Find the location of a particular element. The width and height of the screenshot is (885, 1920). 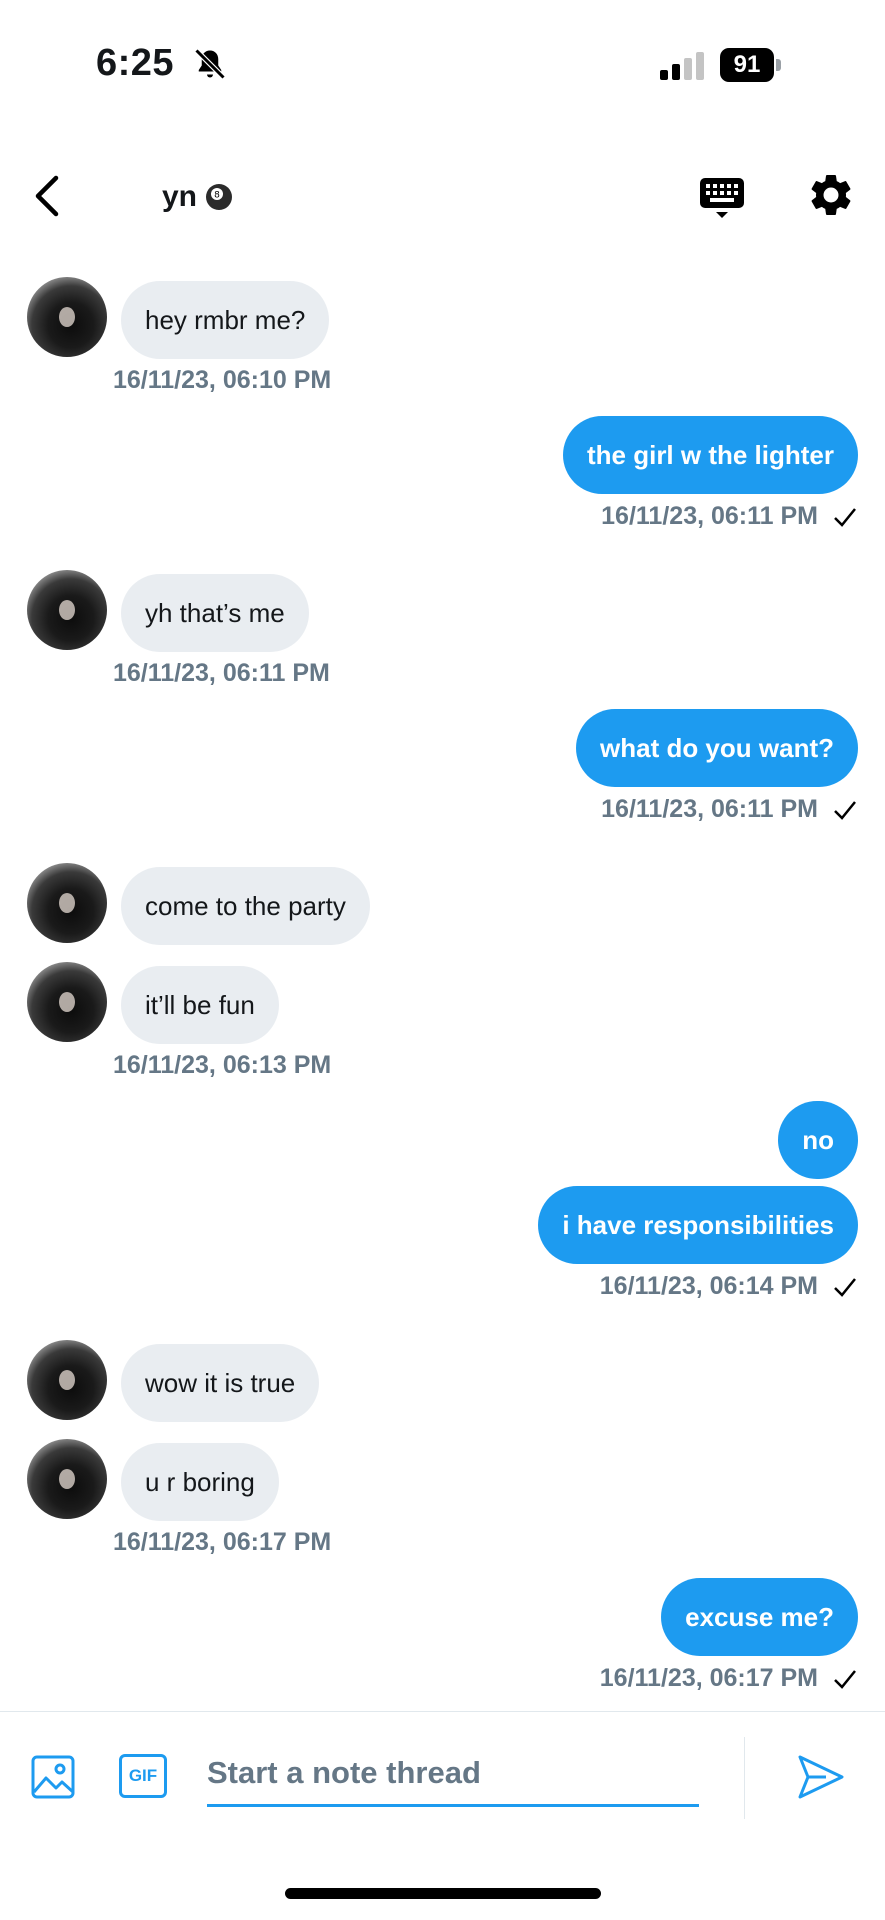

status-bar: 6:25 91 is located at coordinates (442, 65).